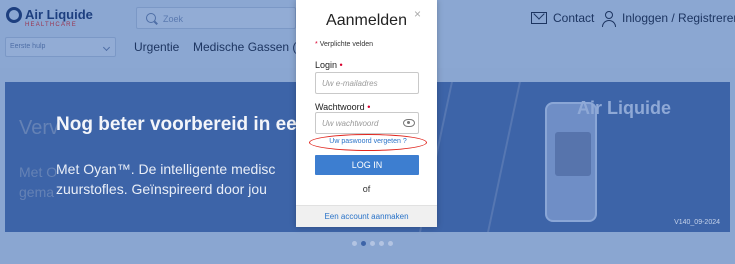 Image resolution: width=735 pixels, height=264 pixels. I want to click on email-field, so click(367, 83).